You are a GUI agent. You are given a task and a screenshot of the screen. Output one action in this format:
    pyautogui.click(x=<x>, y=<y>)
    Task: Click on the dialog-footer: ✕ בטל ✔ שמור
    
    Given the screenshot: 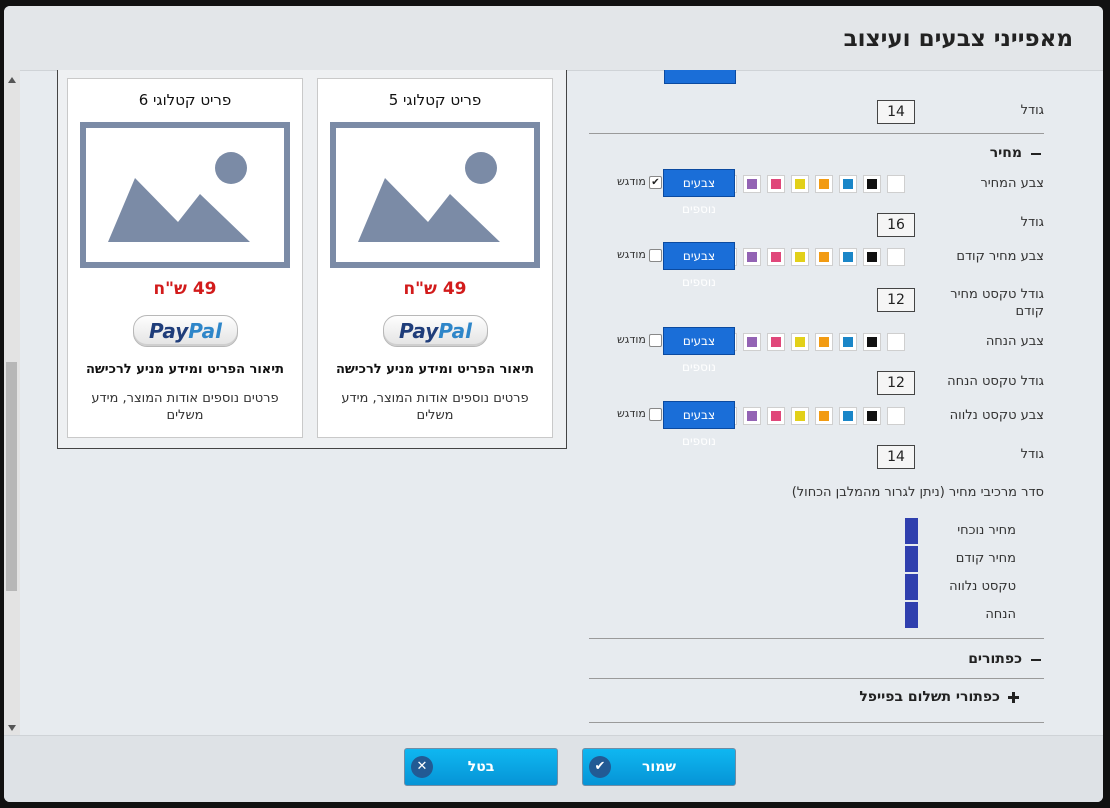 What is the action you would take?
    pyautogui.click(x=553, y=768)
    